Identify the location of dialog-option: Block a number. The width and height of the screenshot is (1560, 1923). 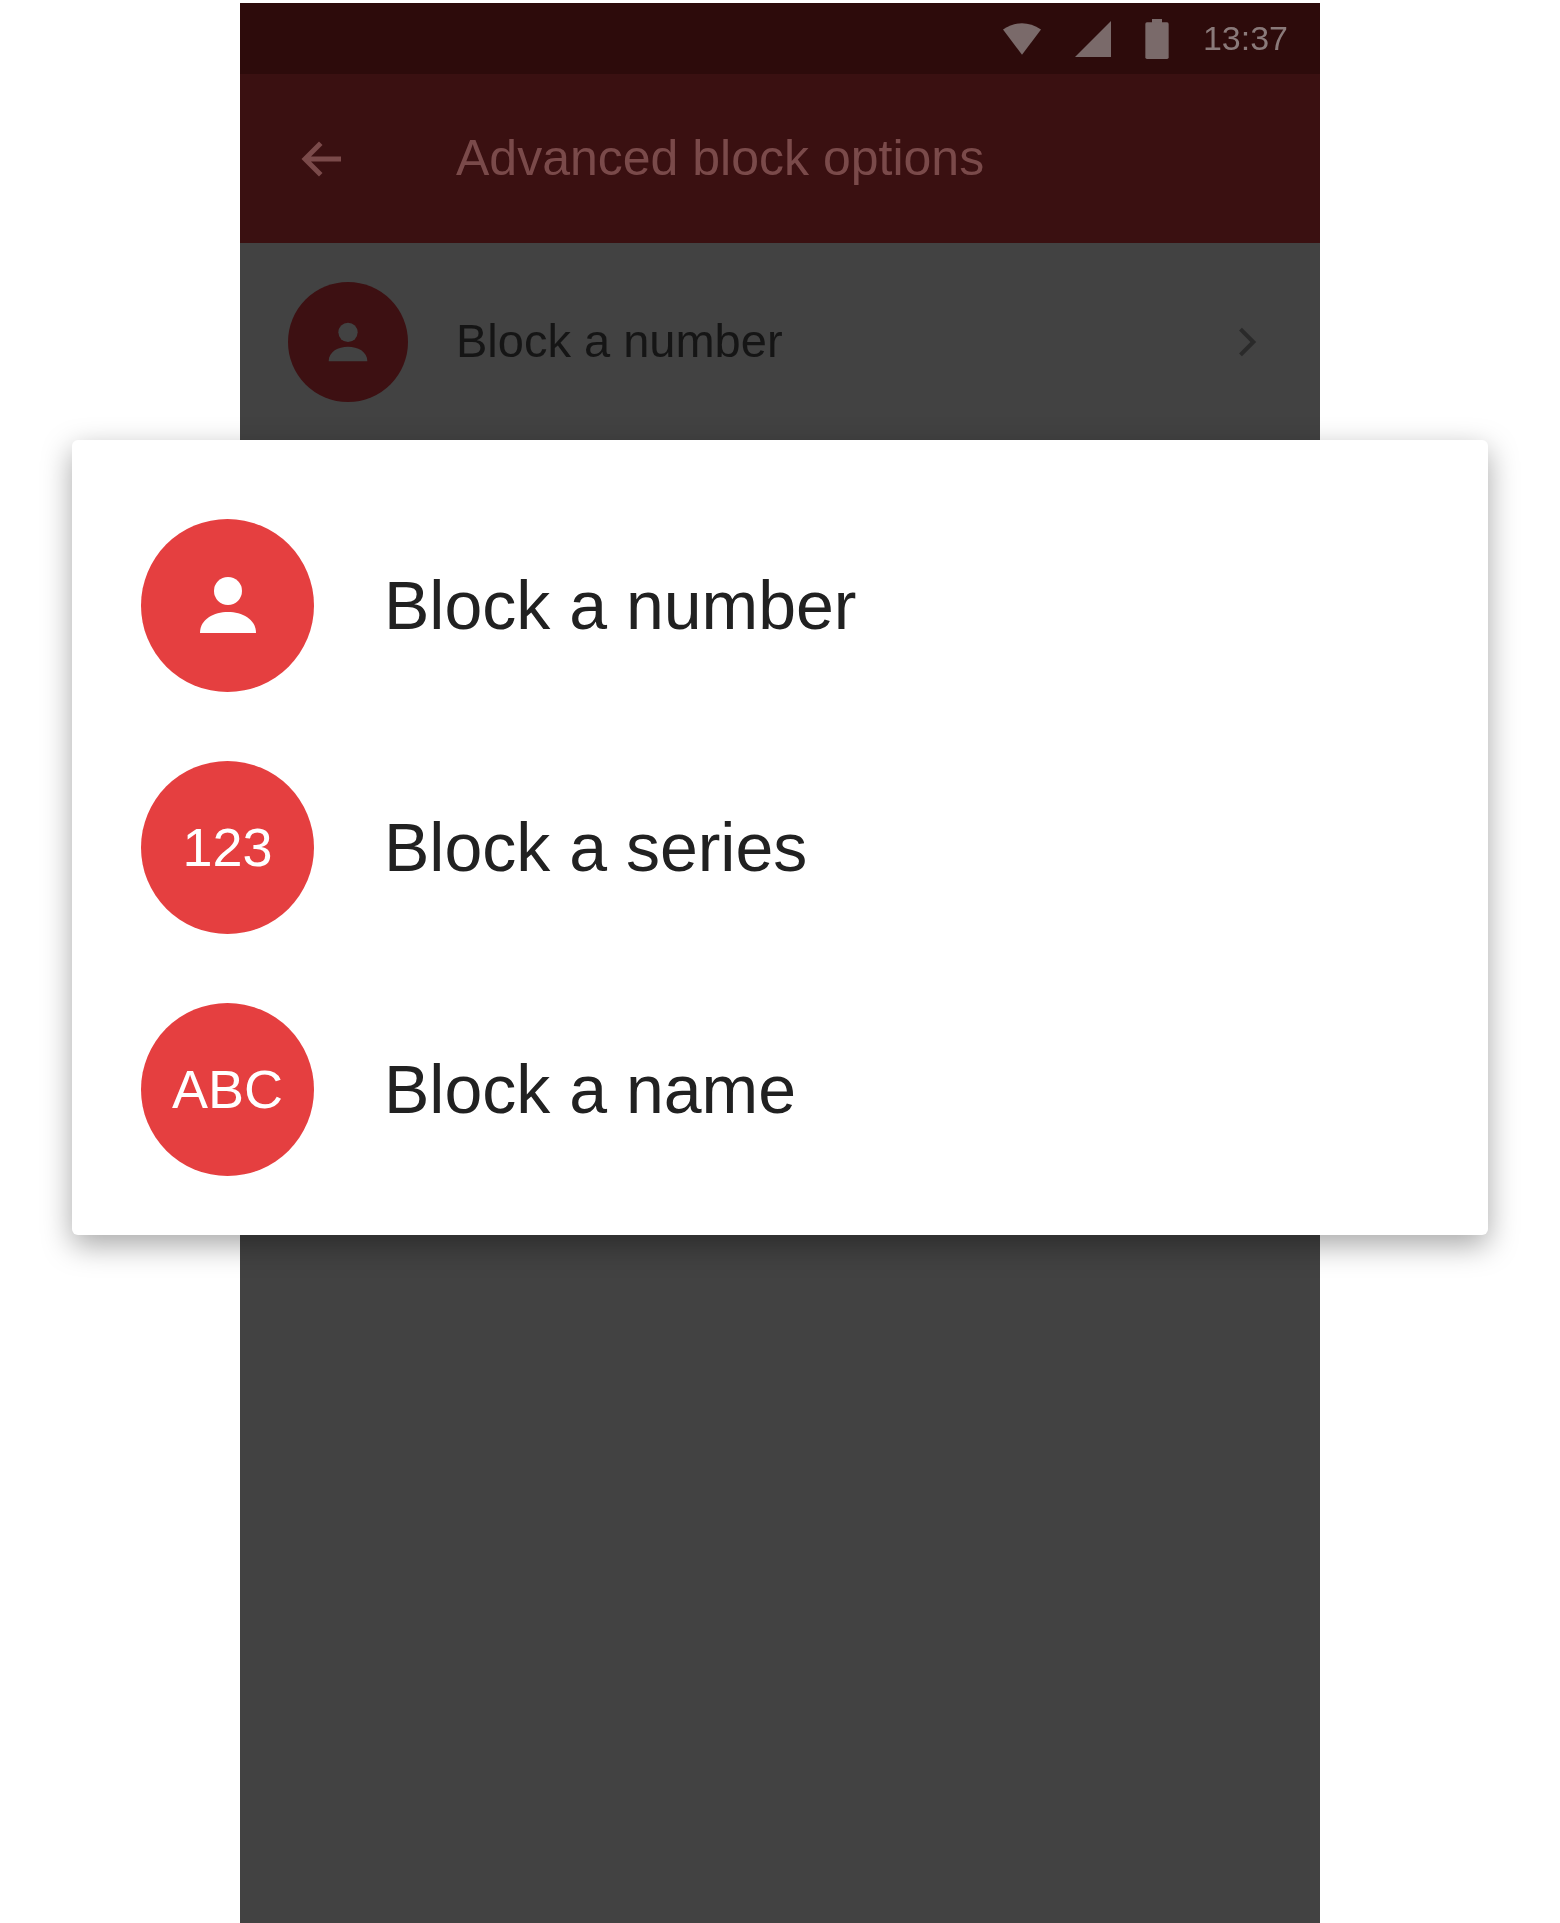
(780, 605).